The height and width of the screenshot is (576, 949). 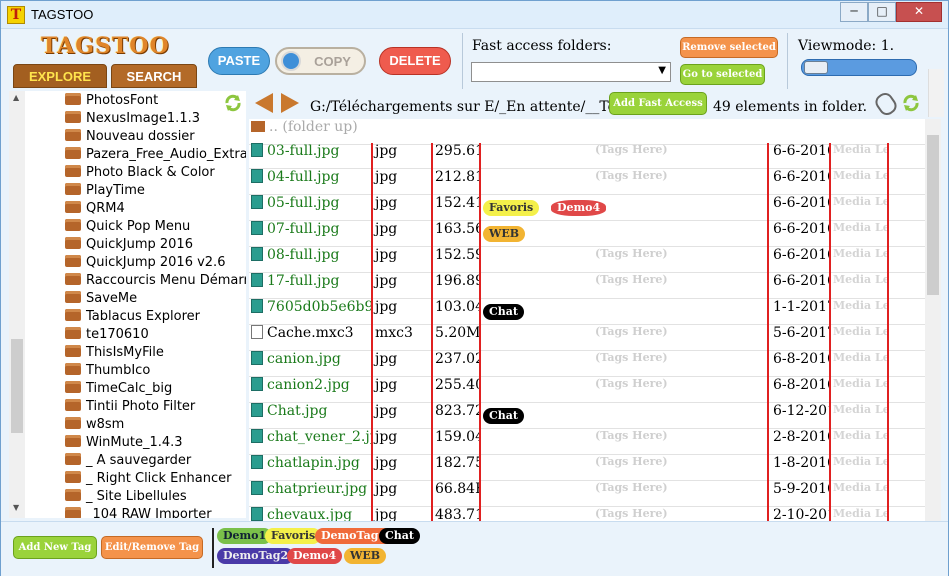 I want to click on tag-chip: Favoris, so click(x=293, y=536).